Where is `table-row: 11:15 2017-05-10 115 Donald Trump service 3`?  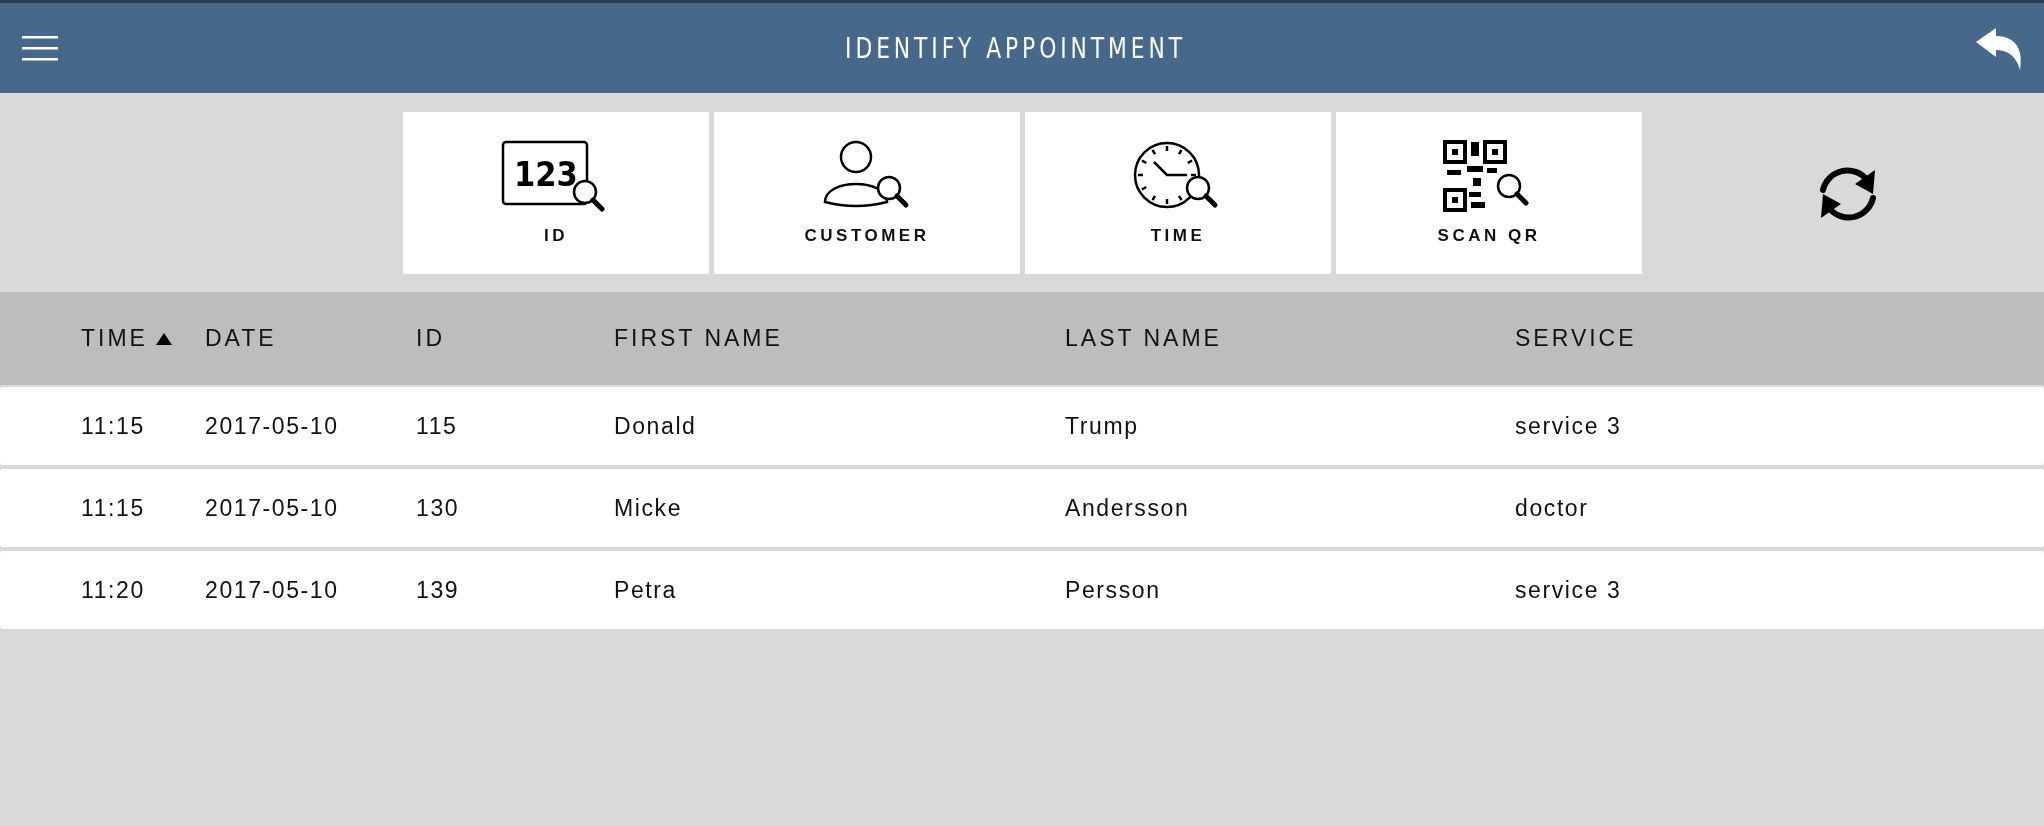
table-row: 11:15 2017-05-10 115 Donald Trump service 3 is located at coordinates (1022, 426).